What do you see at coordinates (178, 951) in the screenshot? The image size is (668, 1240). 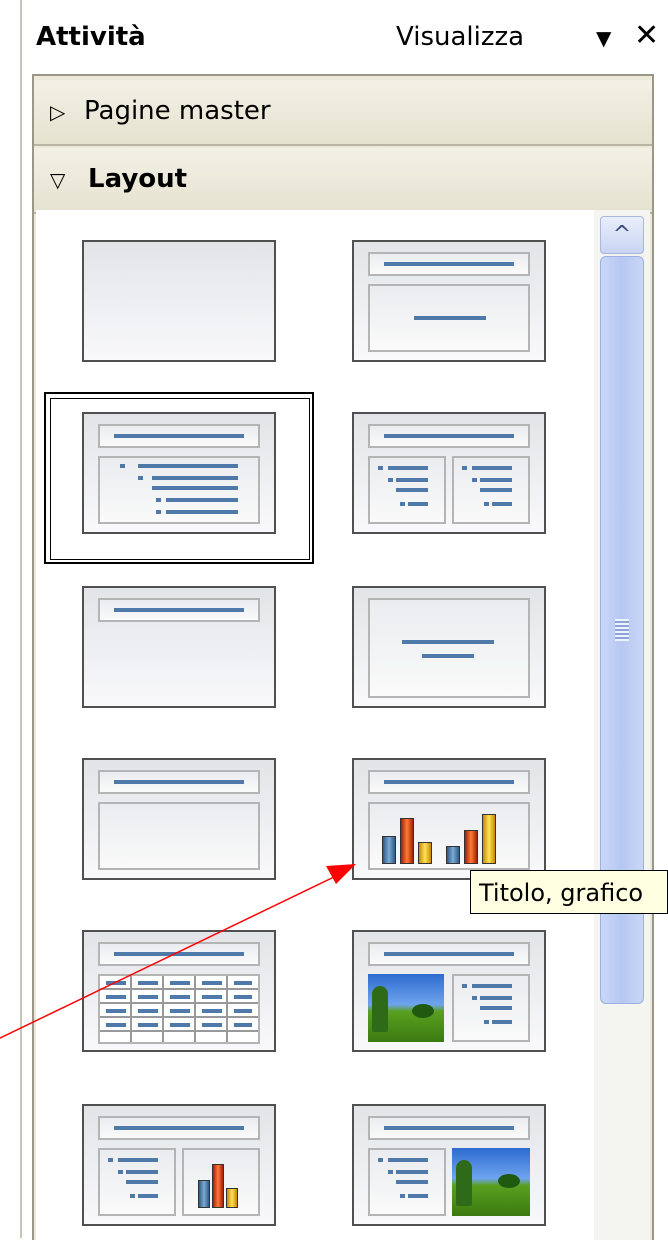 I see `annotation-arrow` at bounding box center [178, 951].